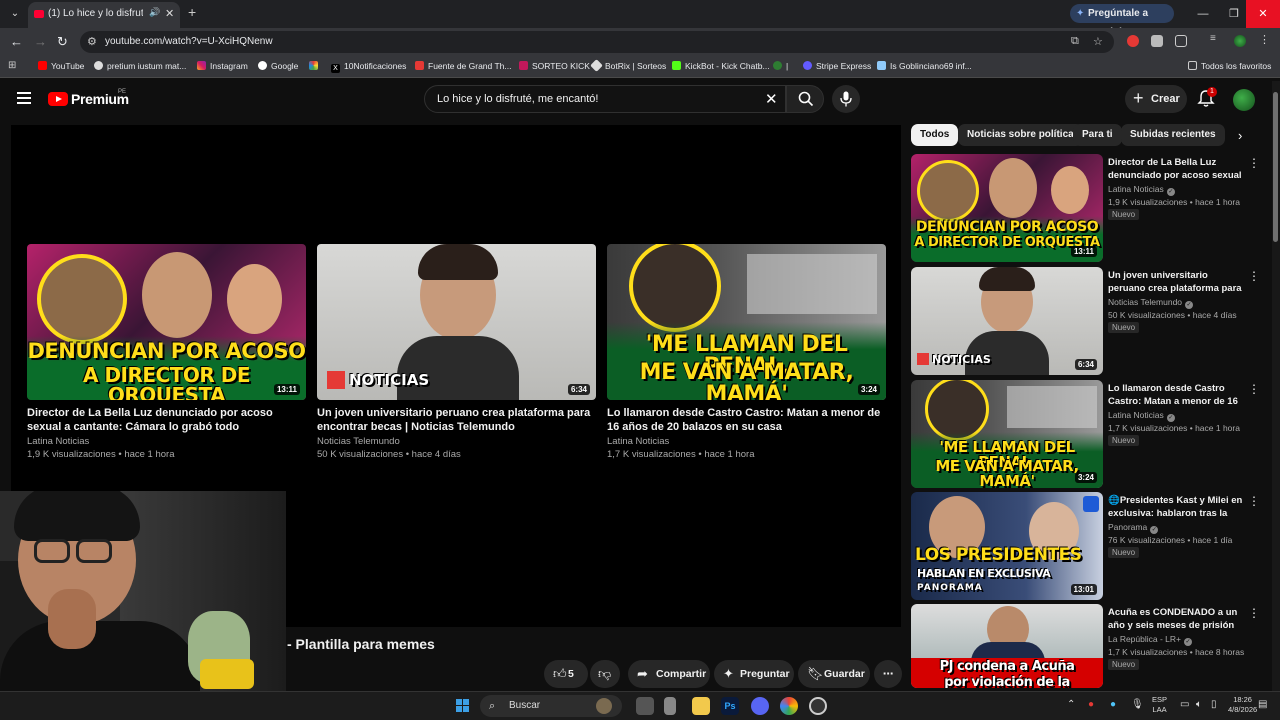 The width and height of the screenshot is (1280, 720). Describe the element at coordinates (1071, 704) in the screenshot. I see `show-hidden-icons: ⌃` at that location.